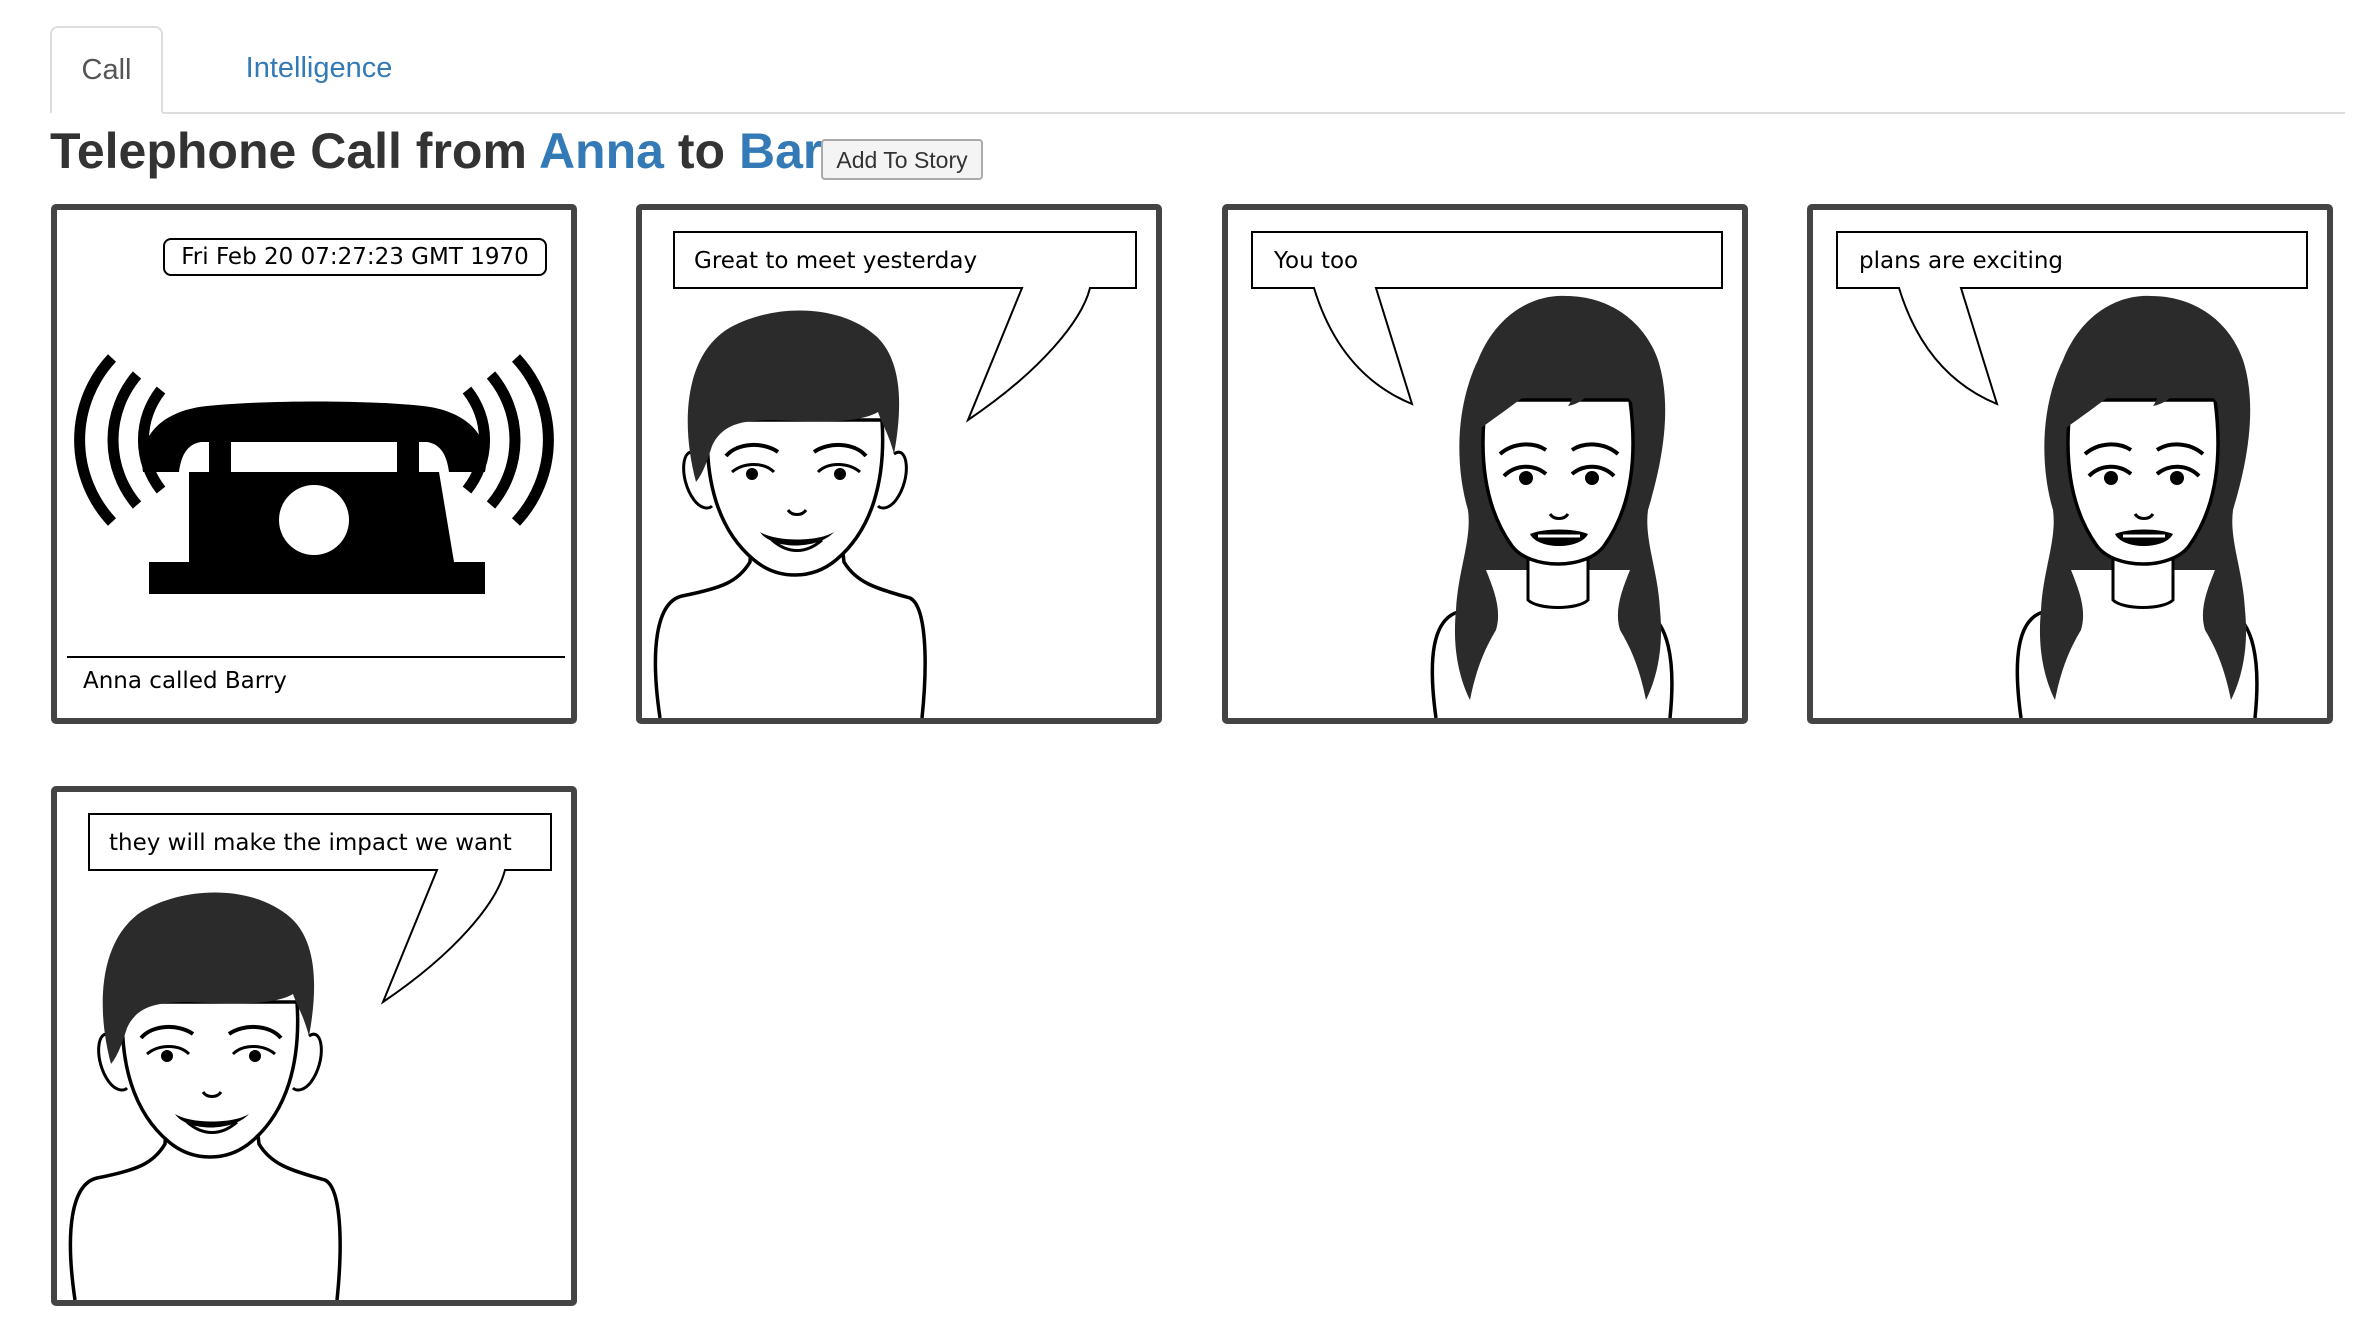 The width and height of the screenshot is (2378, 1328). What do you see at coordinates (601, 151) in the screenshot?
I see `caller-link: Anna` at bounding box center [601, 151].